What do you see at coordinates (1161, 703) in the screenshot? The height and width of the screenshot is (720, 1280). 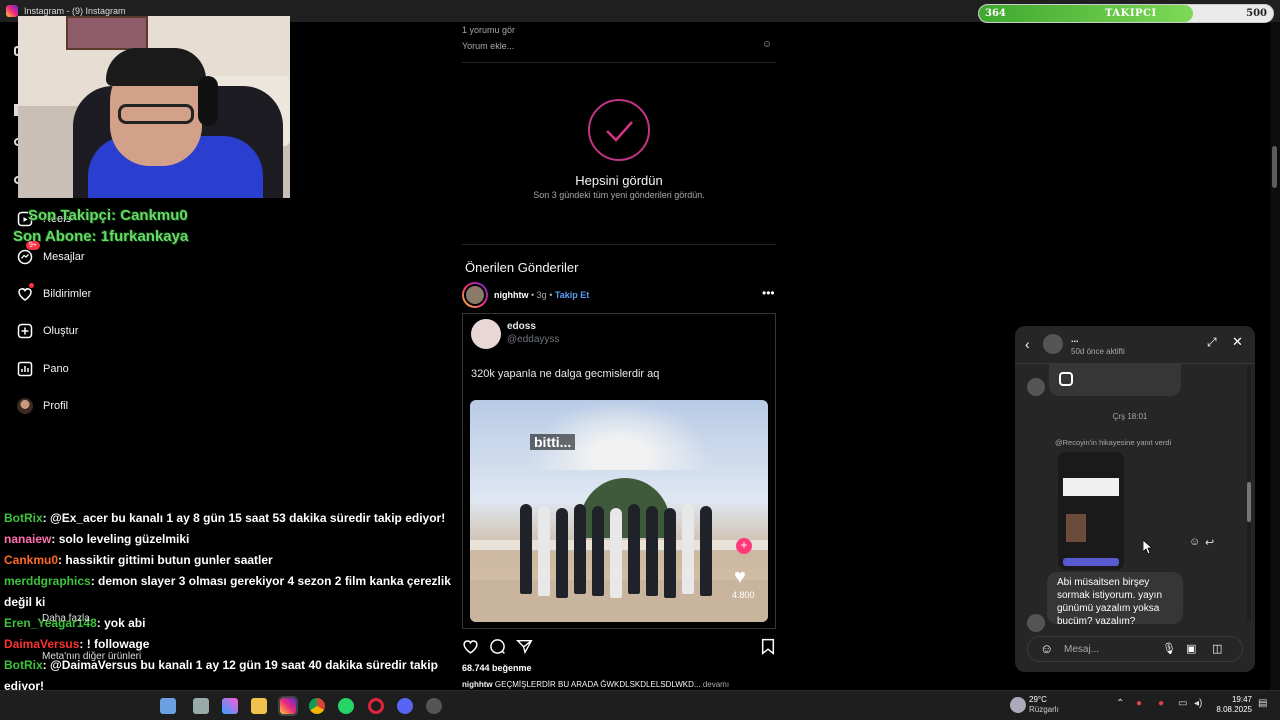 I see `microphone-tray-icon: ●` at bounding box center [1161, 703].